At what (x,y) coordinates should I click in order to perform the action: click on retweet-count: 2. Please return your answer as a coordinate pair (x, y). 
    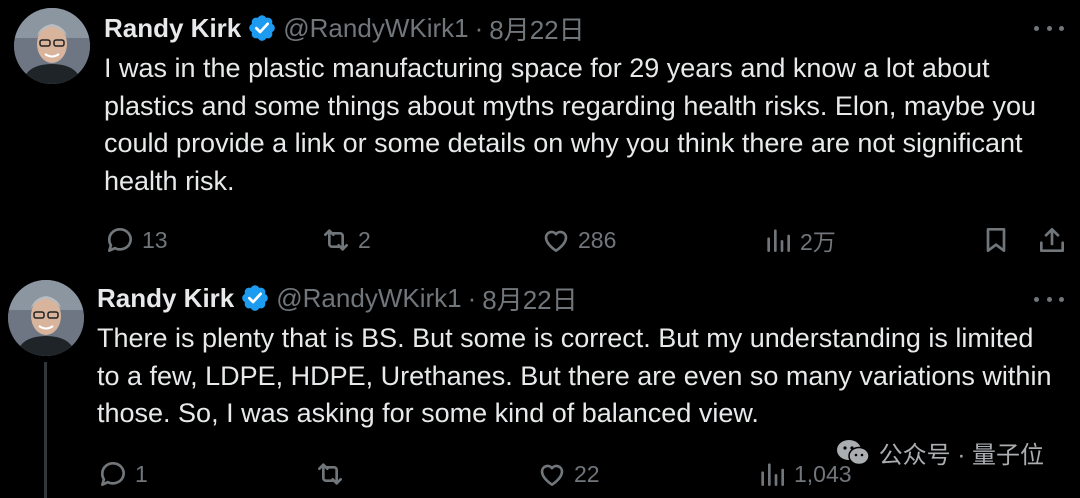
    Looking at the image, I should click on (364, 239).